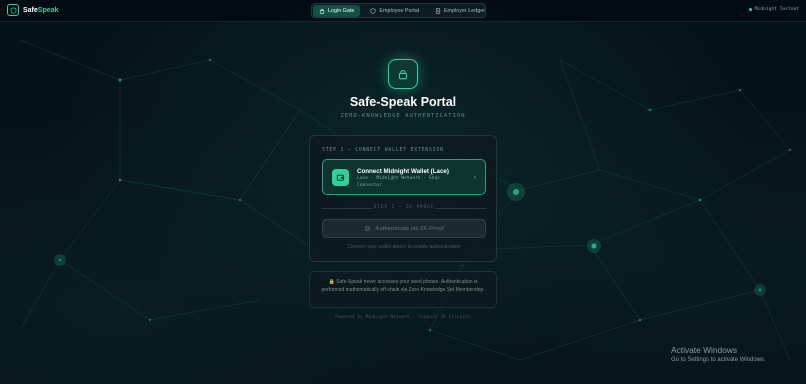  Describe the element at coordinates (438, 10) in the screenshot. I see `document-icon` at that location.